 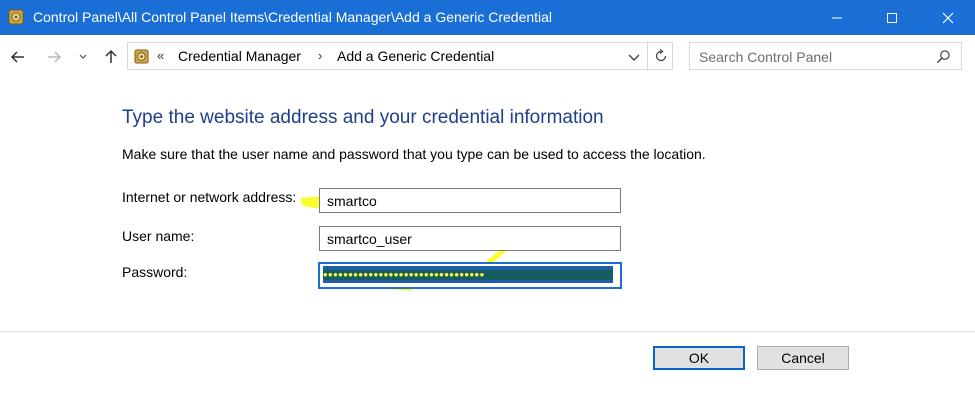 I want to click on arrow-right-icon, so click(x=55, y=57).